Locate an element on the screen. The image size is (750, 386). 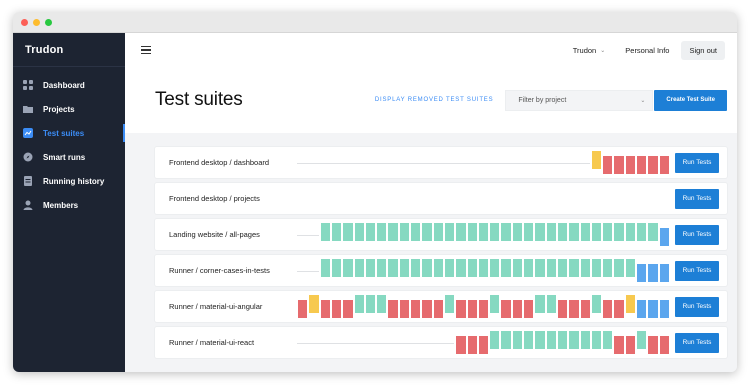
test-suite-row: Runner / material-ui-angular Run Tests is located at coordinates (441, 306).